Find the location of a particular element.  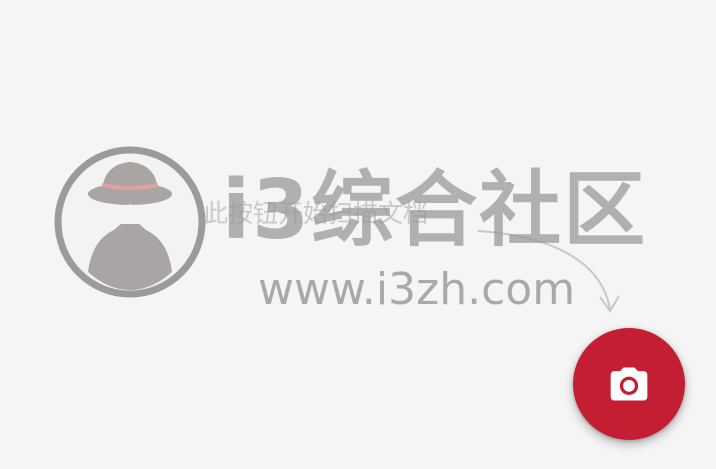

camera-icon is located at coordinates (629, 384).